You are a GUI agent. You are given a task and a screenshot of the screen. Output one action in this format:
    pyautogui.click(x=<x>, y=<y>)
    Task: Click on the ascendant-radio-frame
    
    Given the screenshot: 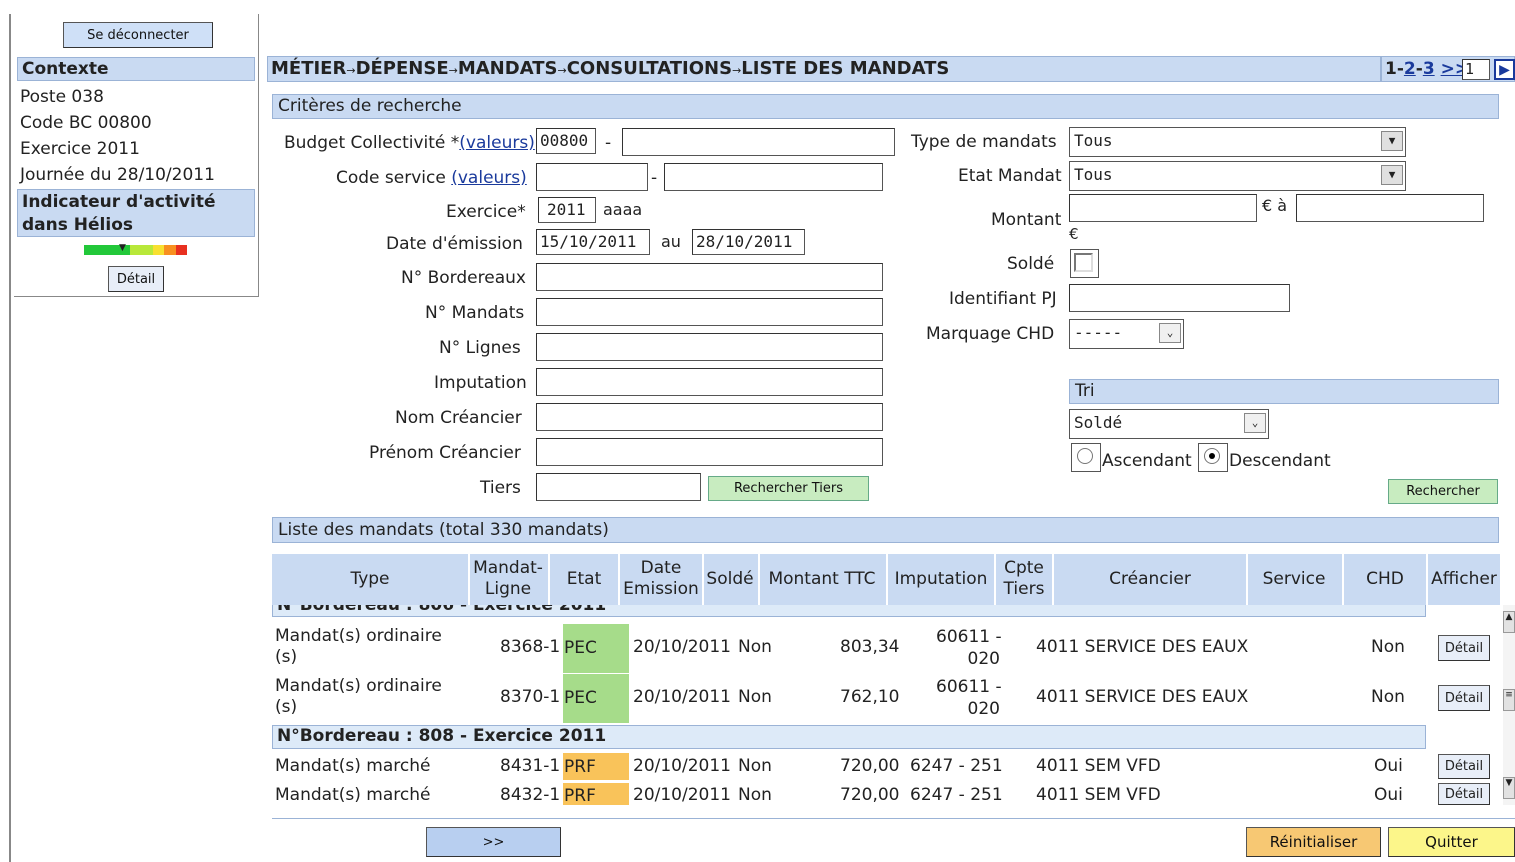 What is the action you would take?
    pyautogui.click(x=1086, y=457)
    